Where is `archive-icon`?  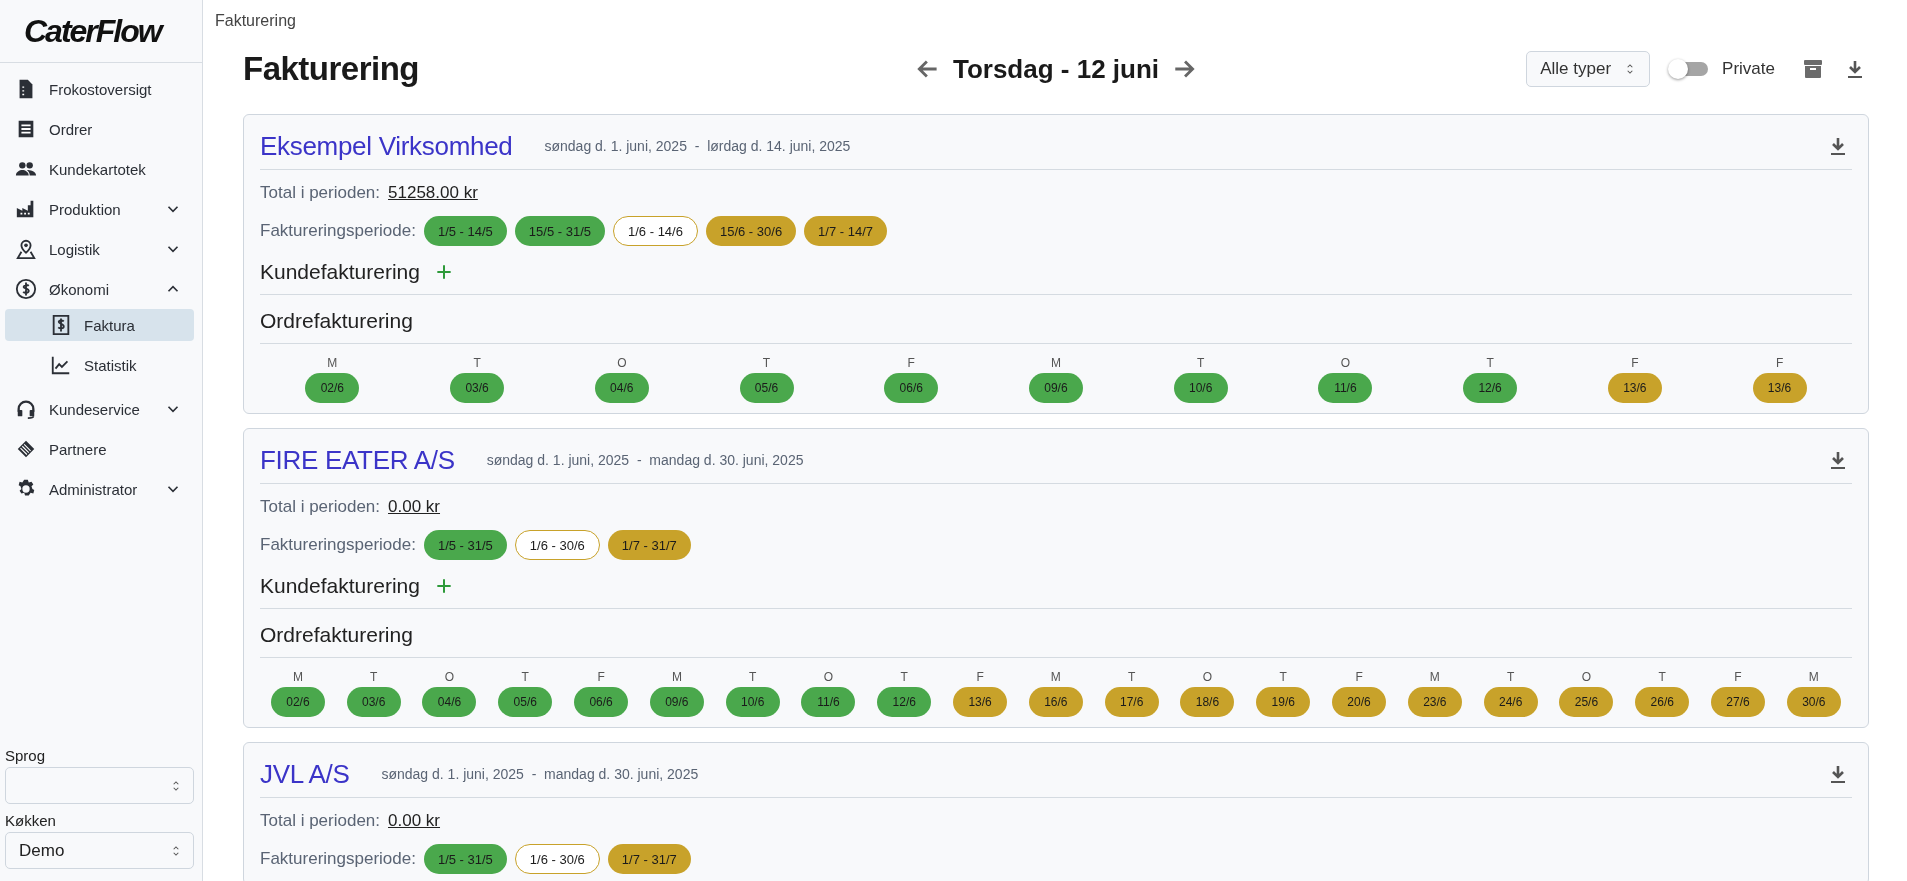 archive-icon is located at coordinates (1813, 69).